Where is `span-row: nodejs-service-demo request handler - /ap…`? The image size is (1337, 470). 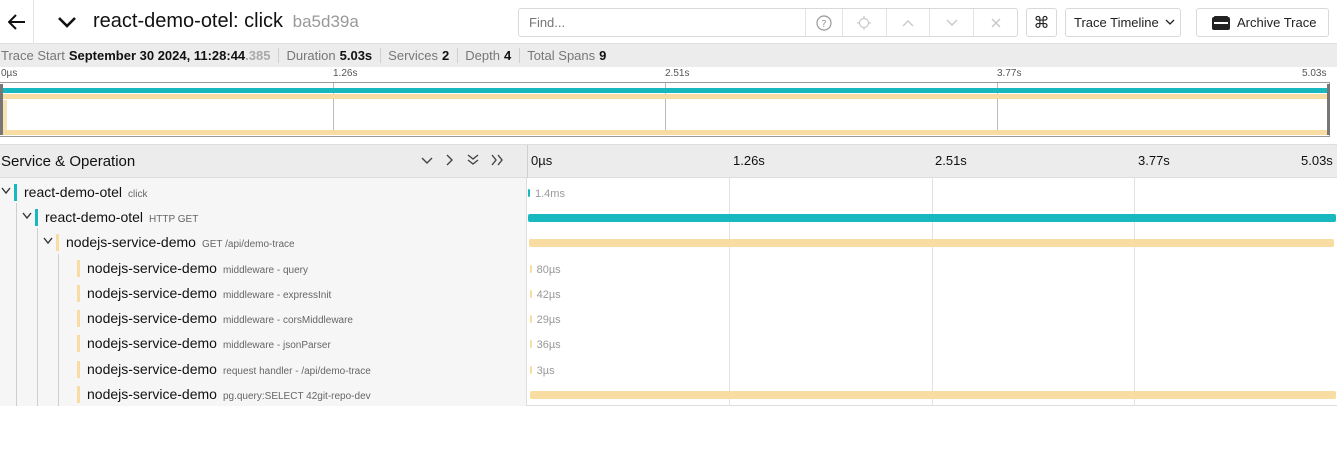 span-row: nodejs-service-demo request handler - /ap… is located at coordinates (668, 369).